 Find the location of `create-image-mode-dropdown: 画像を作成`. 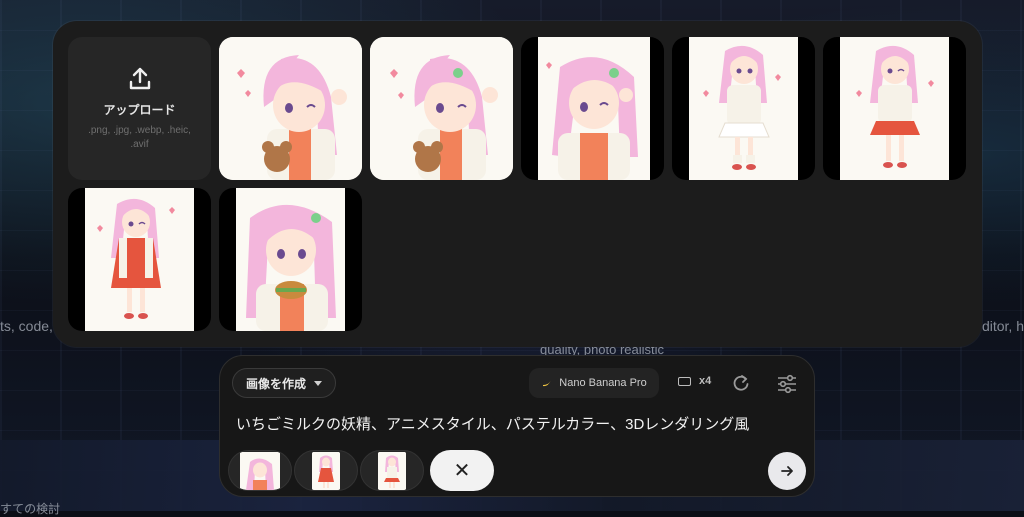

create-image-mode-dropdown: 画像を作成 is located at coordinates (284, 383).